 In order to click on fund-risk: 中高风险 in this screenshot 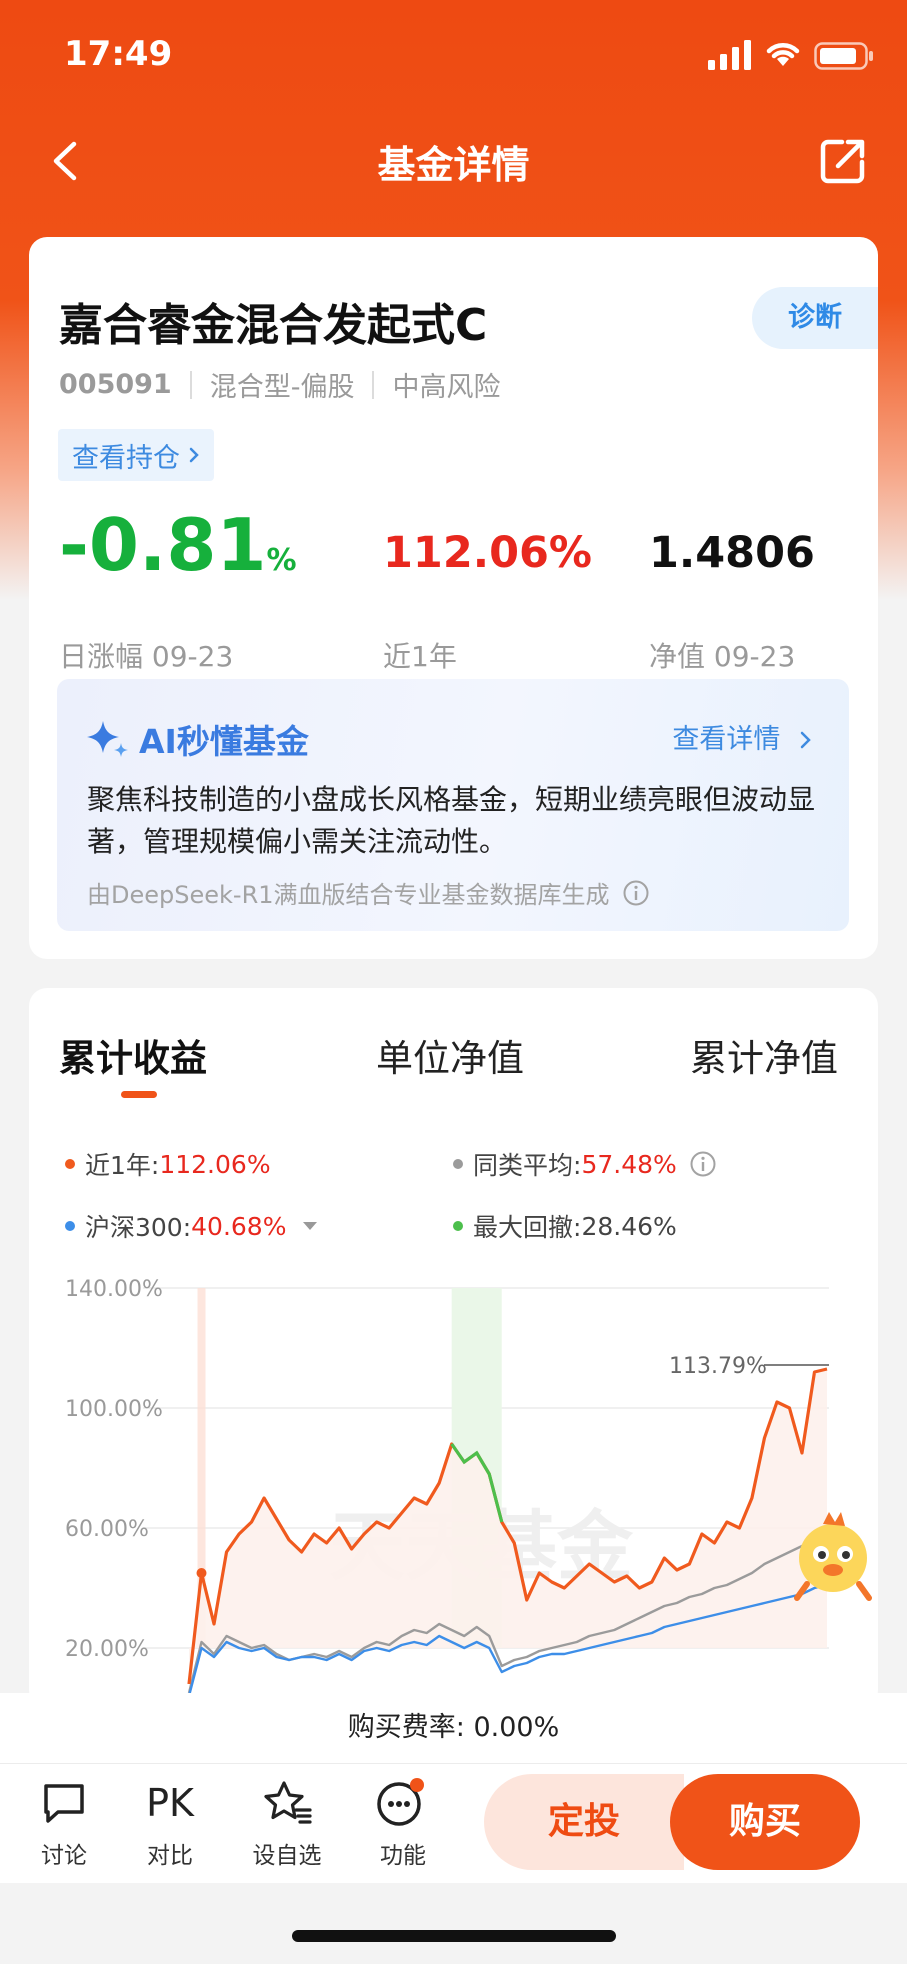, I will do `click(446, 387)`.